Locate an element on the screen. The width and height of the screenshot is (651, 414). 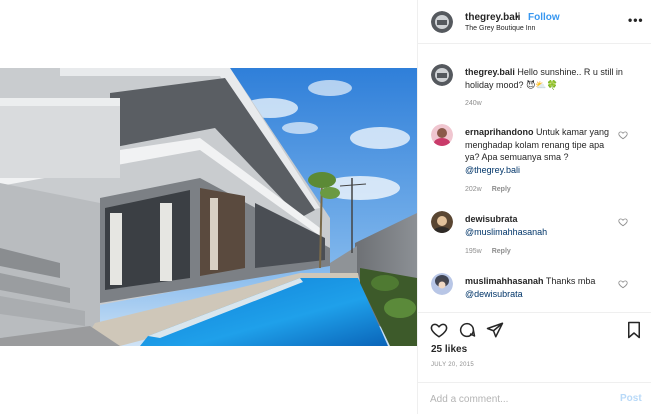
comment-text: Thanks mba is located at coordinates (570, 281).